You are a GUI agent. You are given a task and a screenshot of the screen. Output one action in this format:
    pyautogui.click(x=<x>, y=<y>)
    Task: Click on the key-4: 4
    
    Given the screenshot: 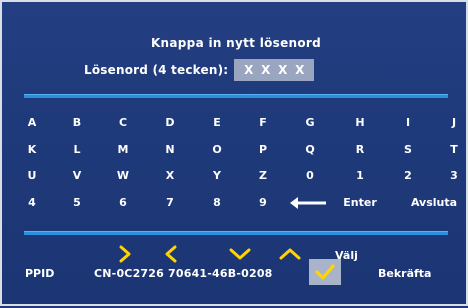 What is the action you would take?
    pyautogui.click(x=32, y=203)
    